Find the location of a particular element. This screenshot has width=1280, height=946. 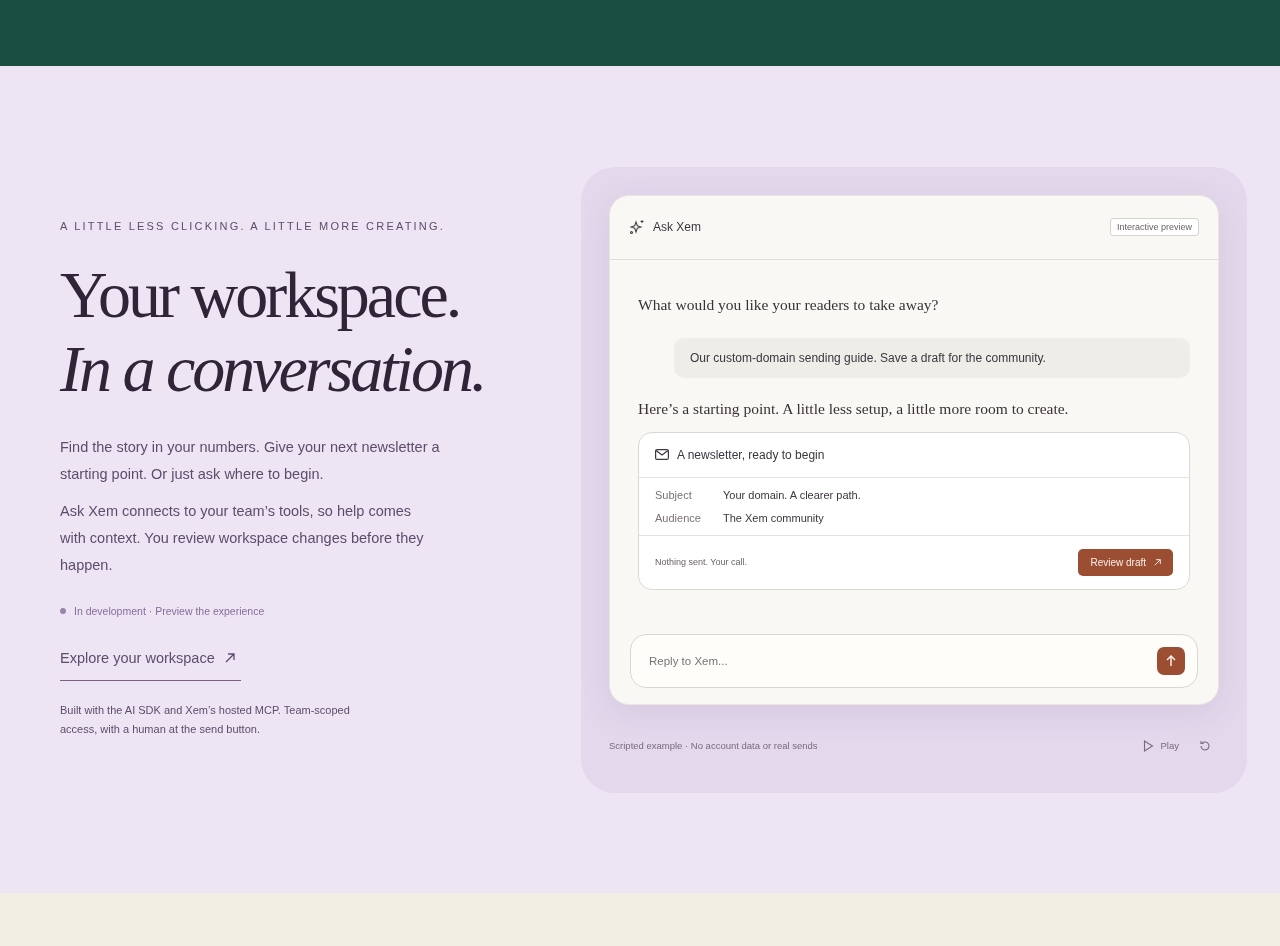

body-paragraph: Find the story in your numbers. Give your next newsletter a starting point. Or just ask where to begin. is located at coordinates (250, 461).